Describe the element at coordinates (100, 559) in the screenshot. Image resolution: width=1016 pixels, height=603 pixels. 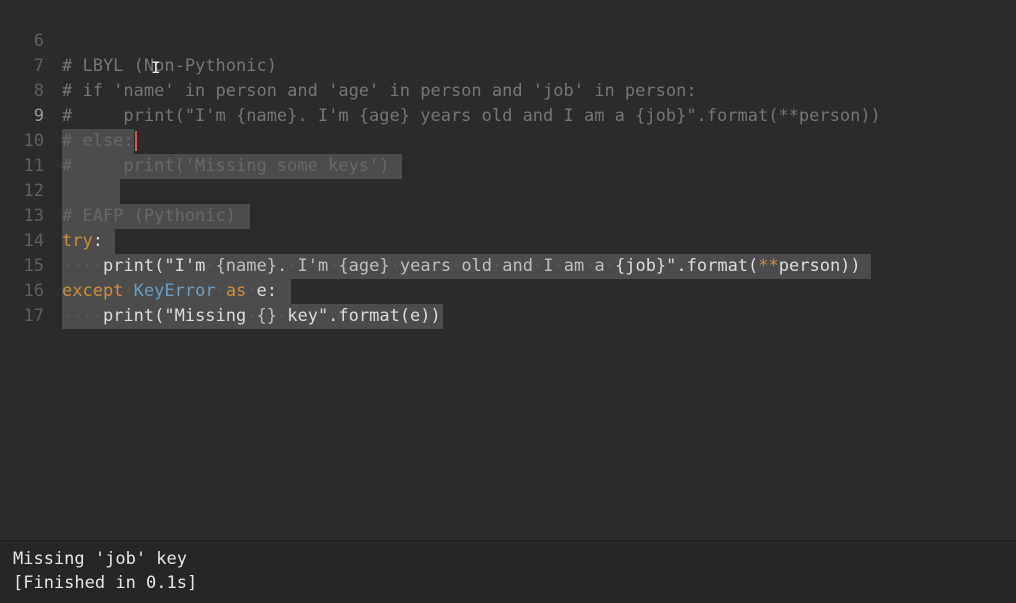
I see `output-line-1: Missing 'job' key` at that location.